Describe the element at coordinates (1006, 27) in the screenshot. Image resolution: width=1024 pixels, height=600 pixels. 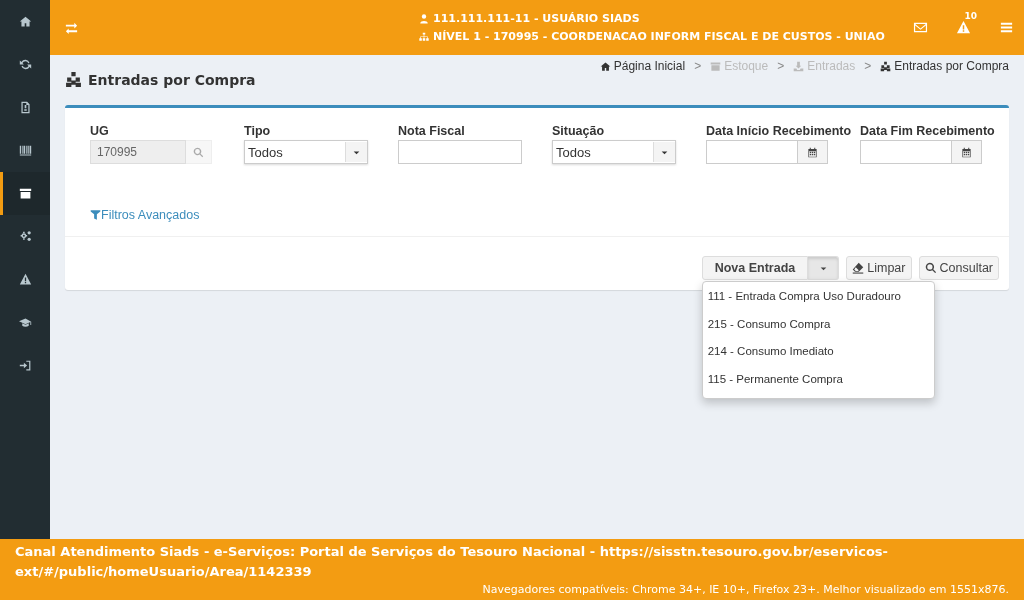
I see `menu-icon` at that location.